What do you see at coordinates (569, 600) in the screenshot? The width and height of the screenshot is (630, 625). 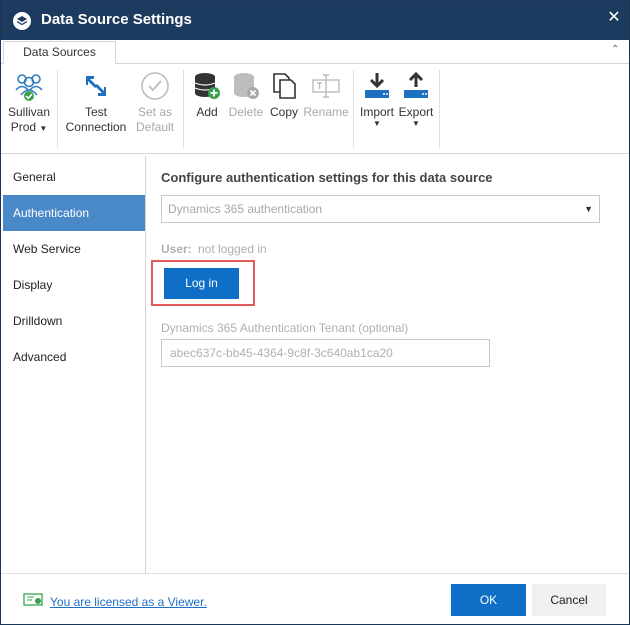 I see `cancel-button: Cancel` at bounding box center [569, 600].